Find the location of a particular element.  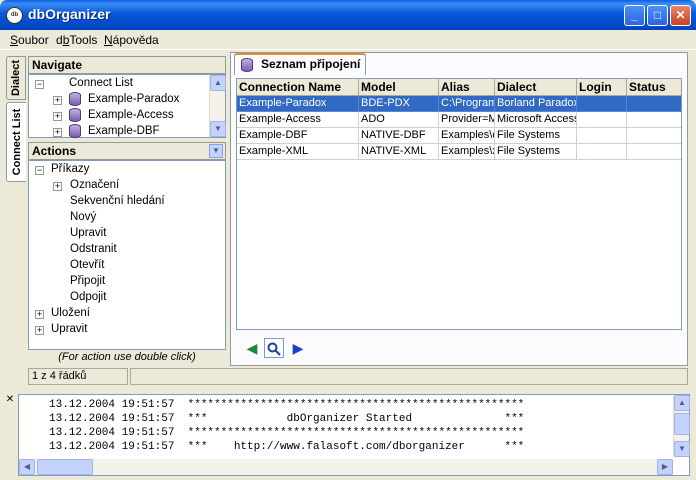

action-odstranit: Odstranit is located at coordinates (93, 249).